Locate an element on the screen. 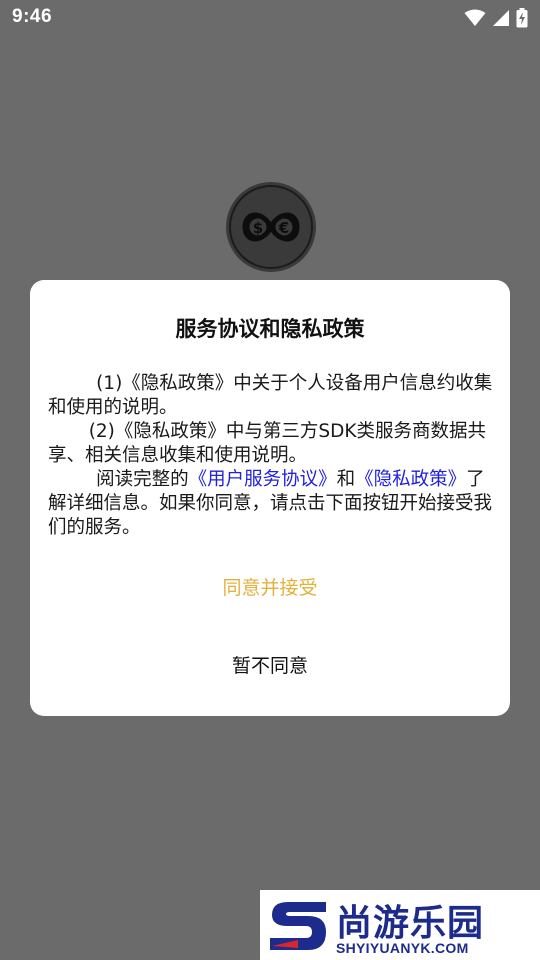 The width and height of the screenshot is (540, 960). app-logo: $ € is located at coordinates (271, 227).